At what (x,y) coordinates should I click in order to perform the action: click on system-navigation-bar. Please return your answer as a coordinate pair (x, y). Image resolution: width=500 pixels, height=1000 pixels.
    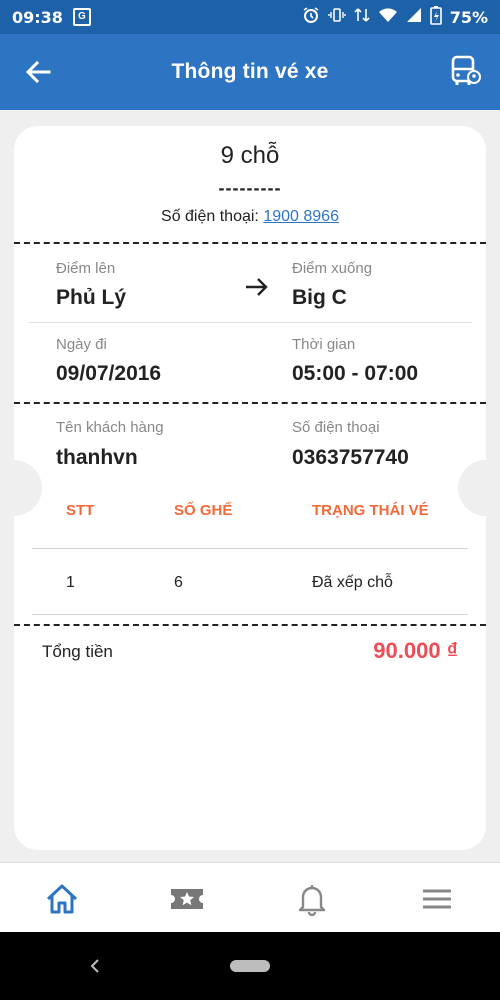
    Looking at the image, I should click on (250, 966).